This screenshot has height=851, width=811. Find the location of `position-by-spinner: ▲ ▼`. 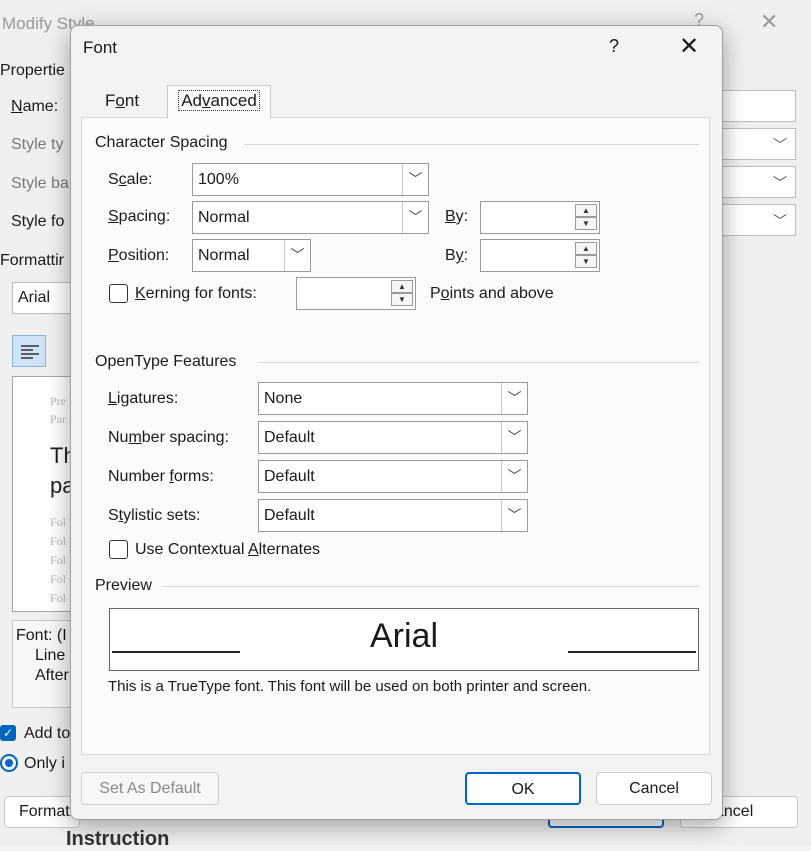

position-by-spinner: ▲ ▼ is located at coordinates (540, 255).